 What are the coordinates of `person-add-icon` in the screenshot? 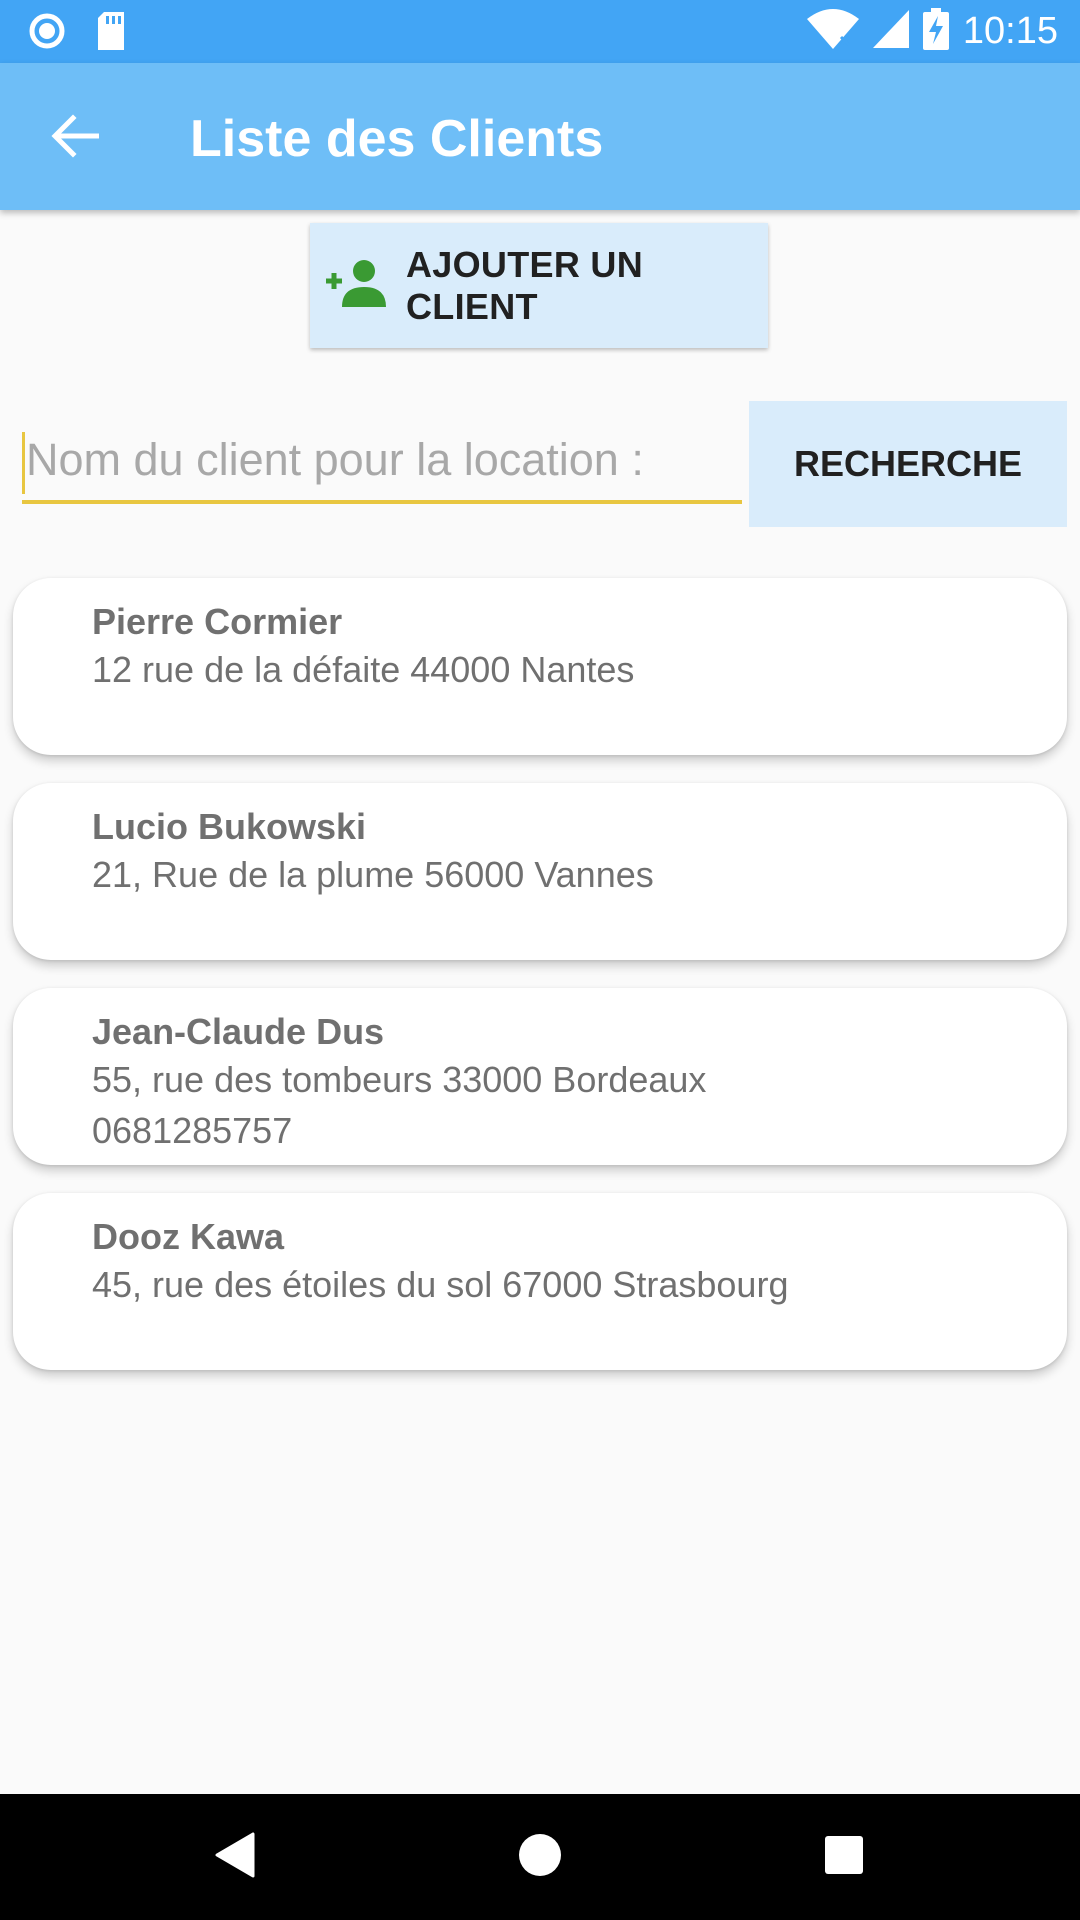 It's located at (357, 285).